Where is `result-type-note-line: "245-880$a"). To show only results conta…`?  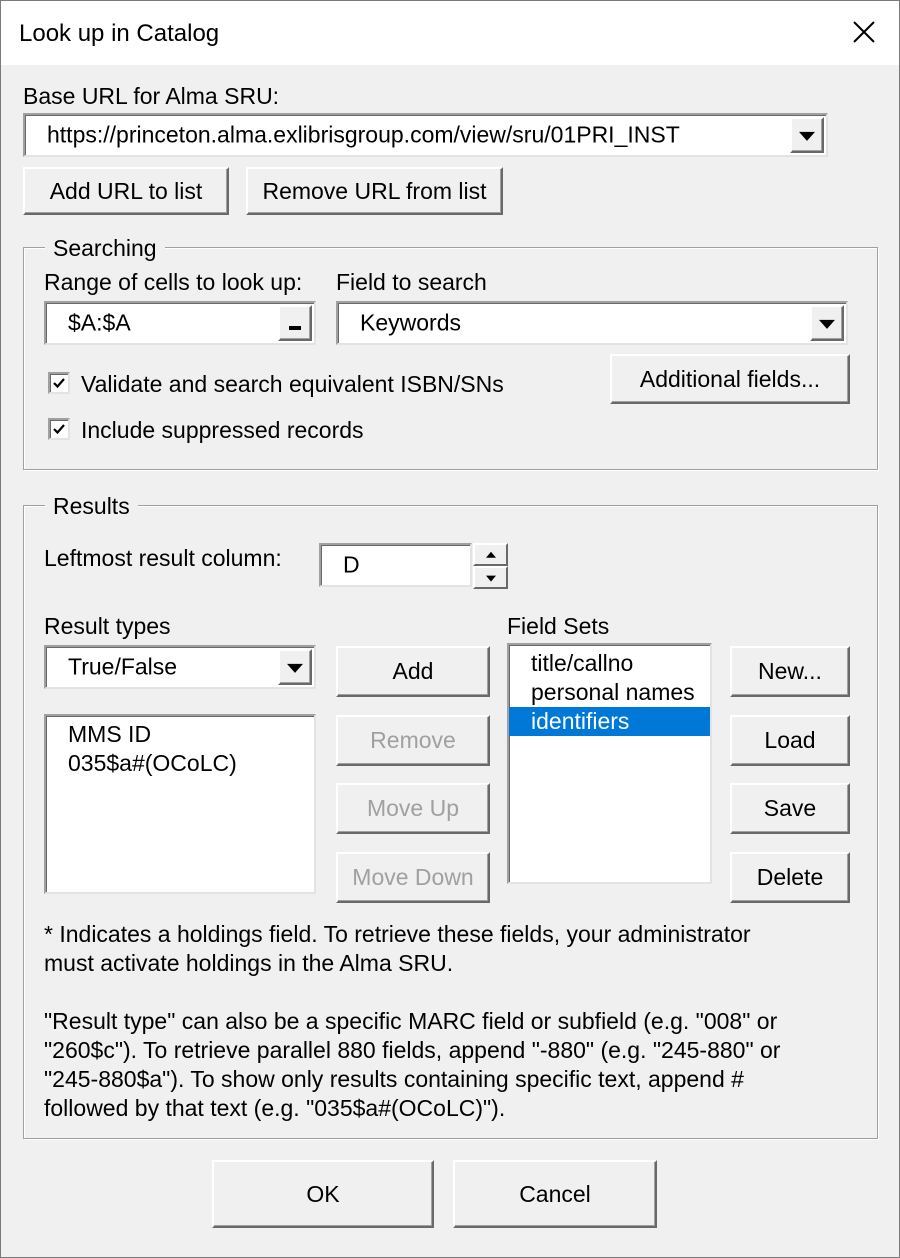 result-type-note-line: "245-880$a"). To show only results conta… is located at coordinates (394, 1079).